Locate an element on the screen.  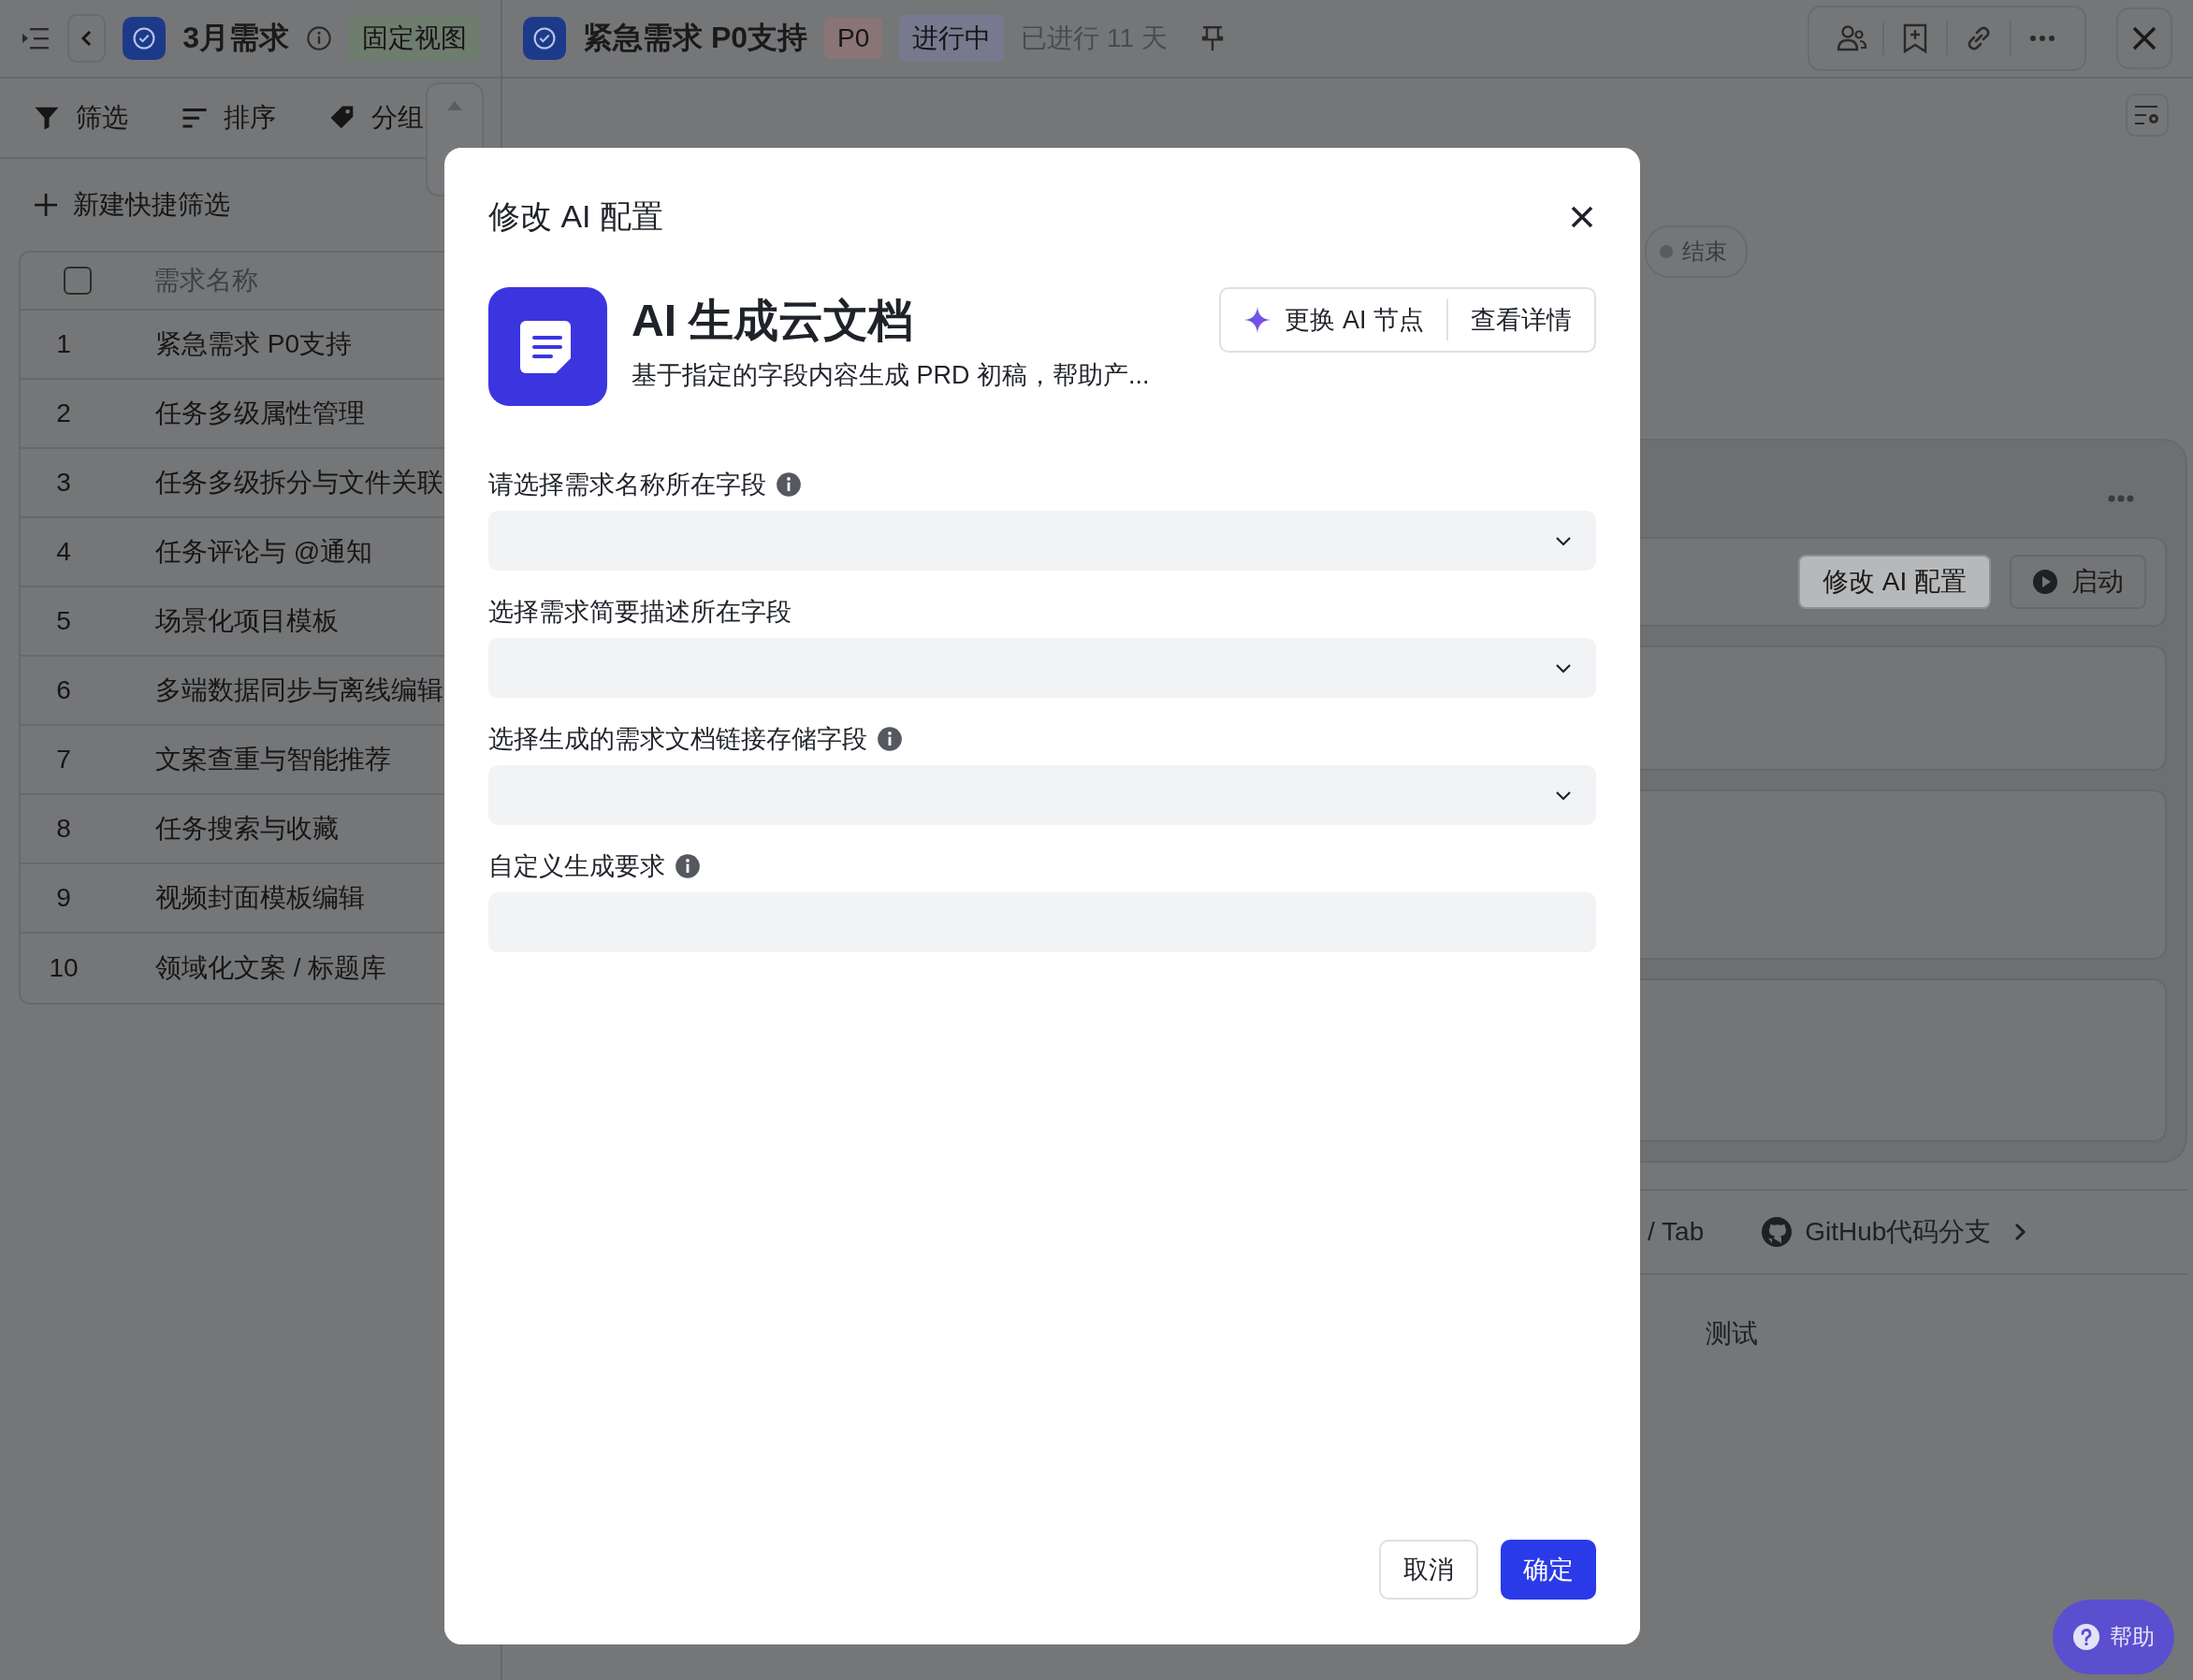
row-number: 3 is located at coordinates (63, 483).